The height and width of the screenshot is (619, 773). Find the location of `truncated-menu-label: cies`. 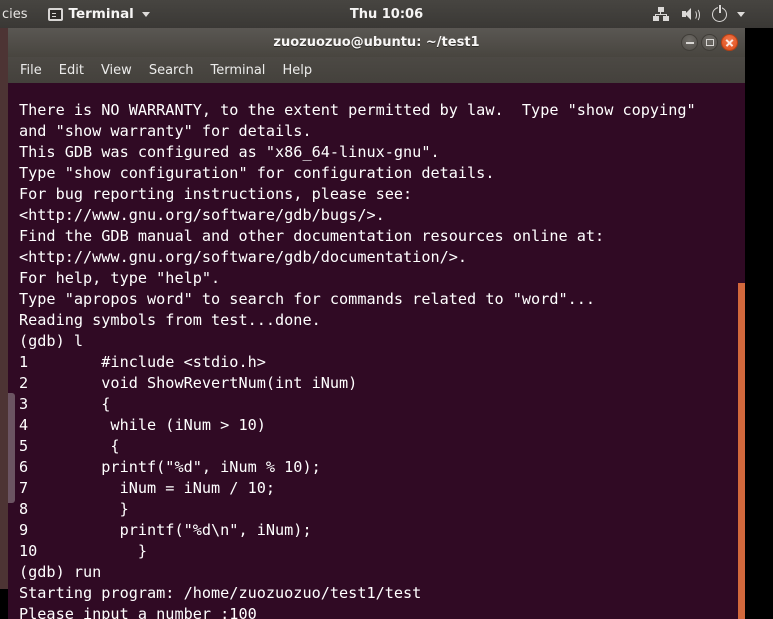

truncated-menu-label: cies is located at coordinates (21, 14).